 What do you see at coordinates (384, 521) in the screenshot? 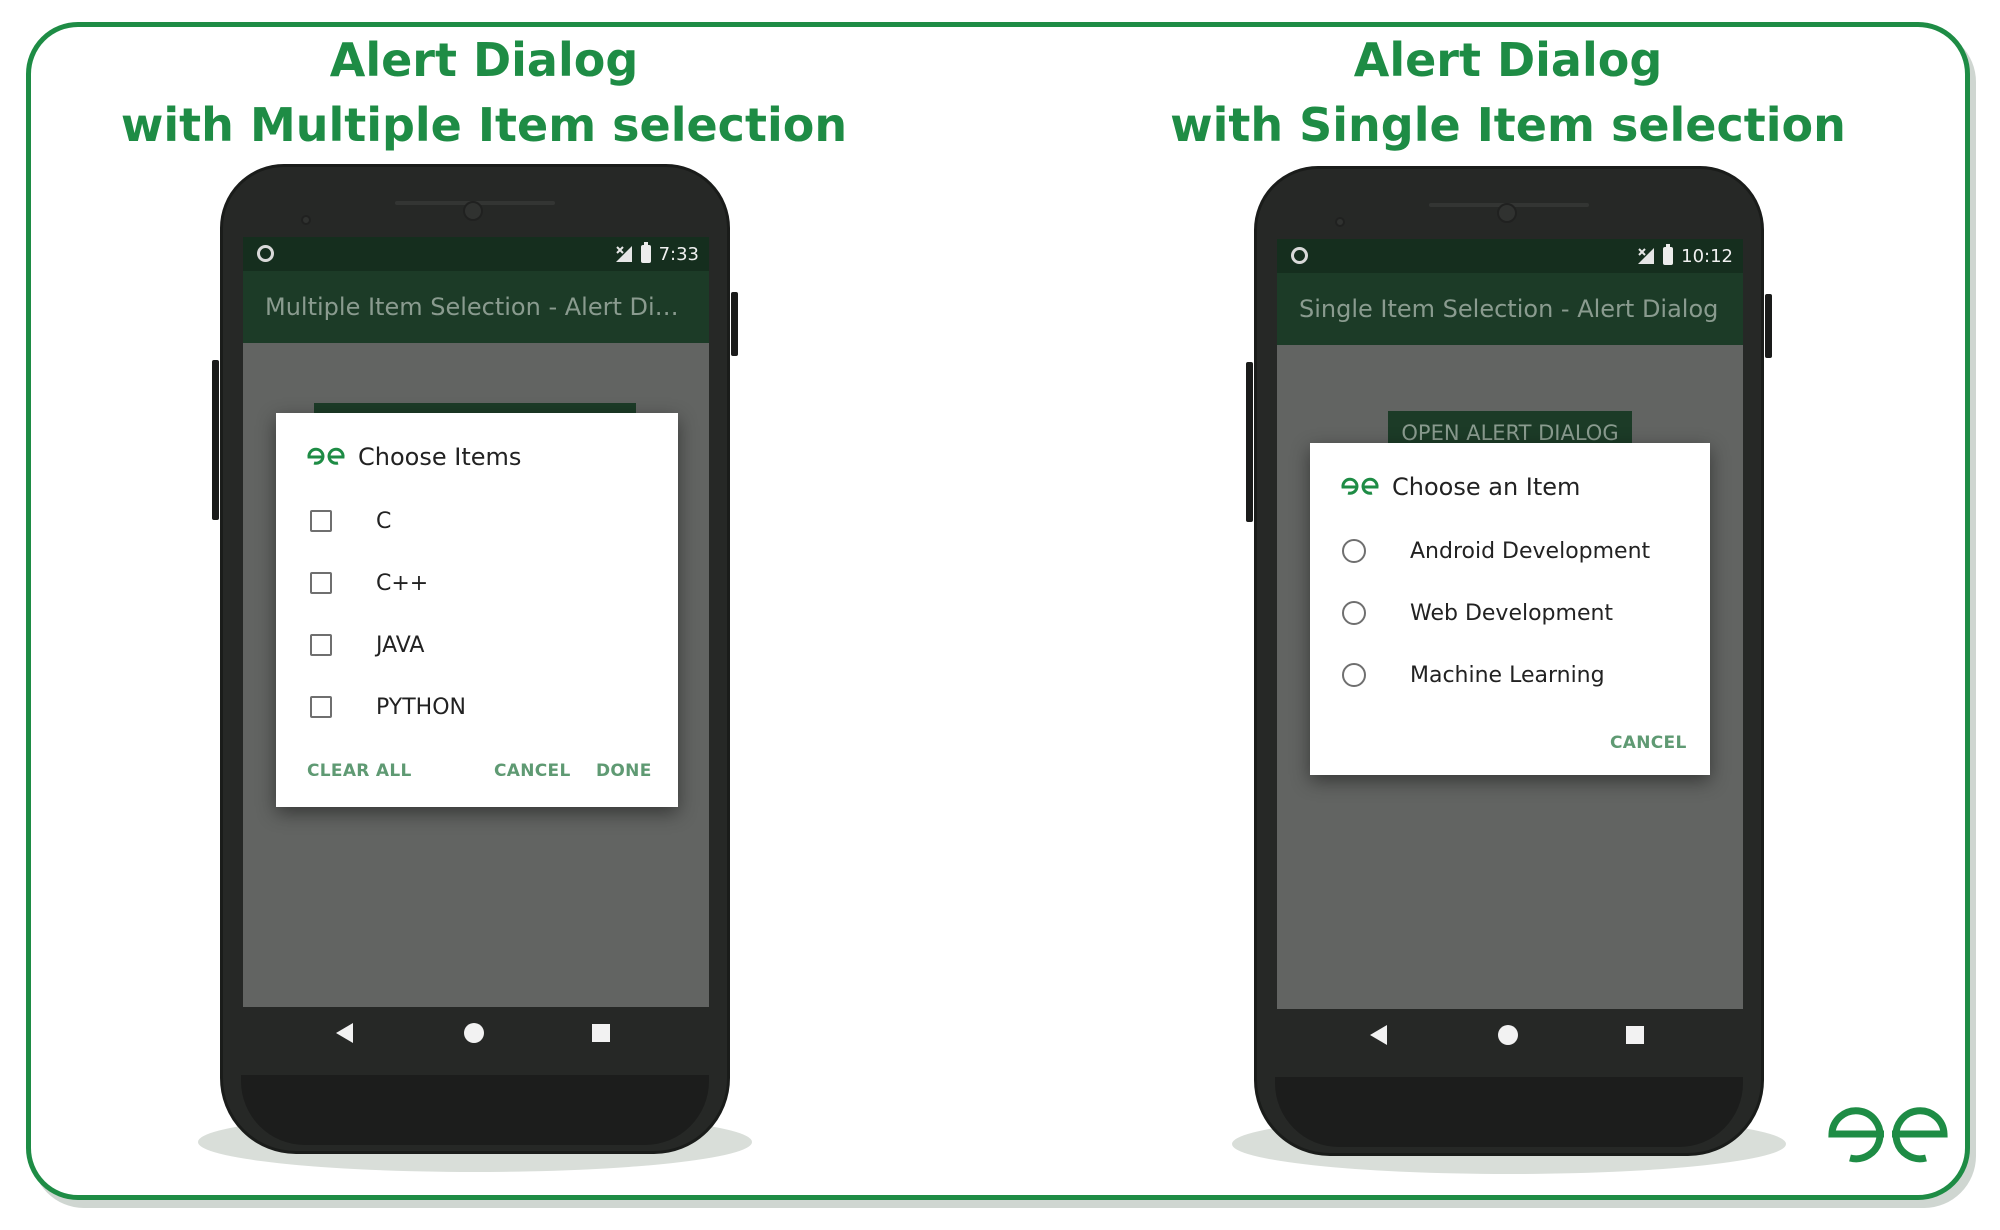
I see `option-label: C` at bounding box center [384, 521].